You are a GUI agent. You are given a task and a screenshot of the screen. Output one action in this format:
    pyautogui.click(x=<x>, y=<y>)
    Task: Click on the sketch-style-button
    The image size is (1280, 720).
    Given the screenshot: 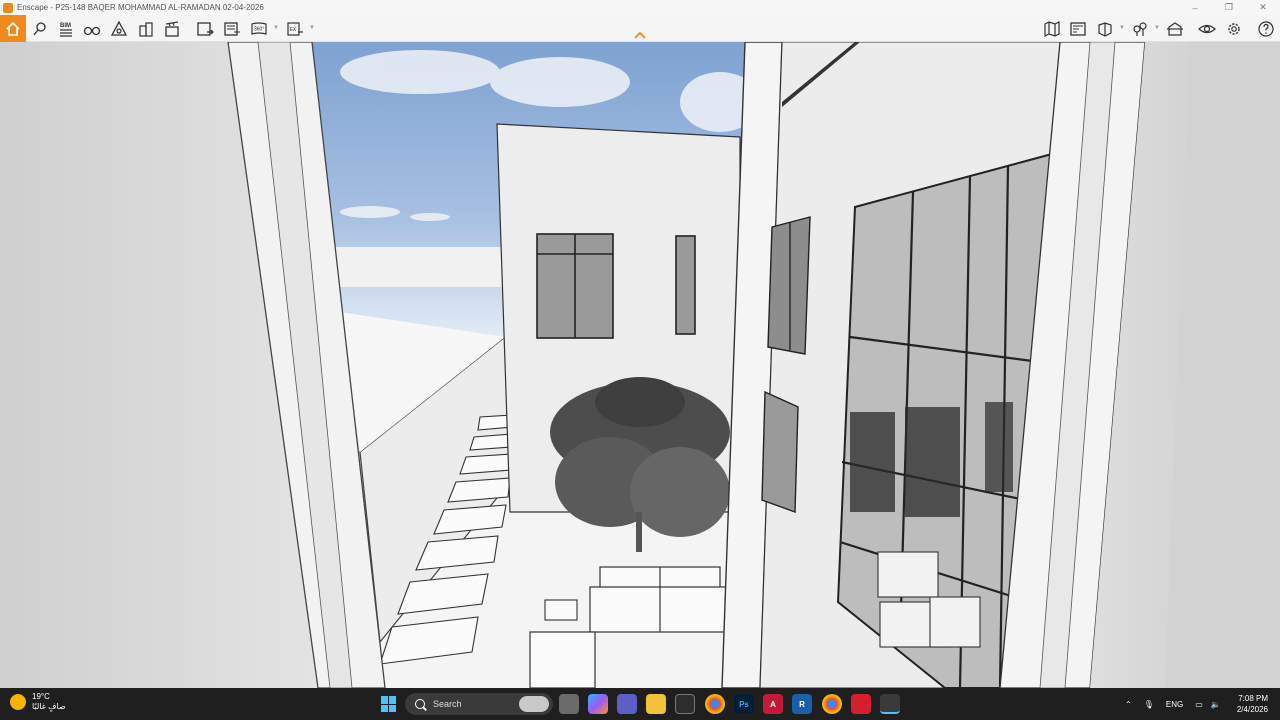 What is the action you would take?
    pyautogui.click(x=1078, y=29)
    